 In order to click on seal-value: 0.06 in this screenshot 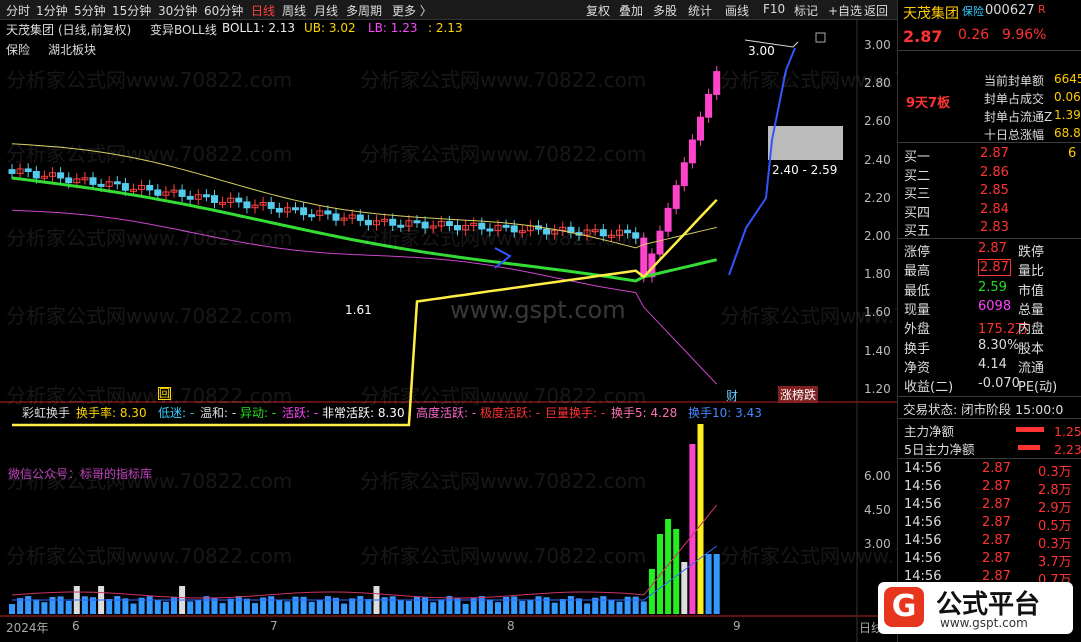, I will do `click(1067, 97)`.